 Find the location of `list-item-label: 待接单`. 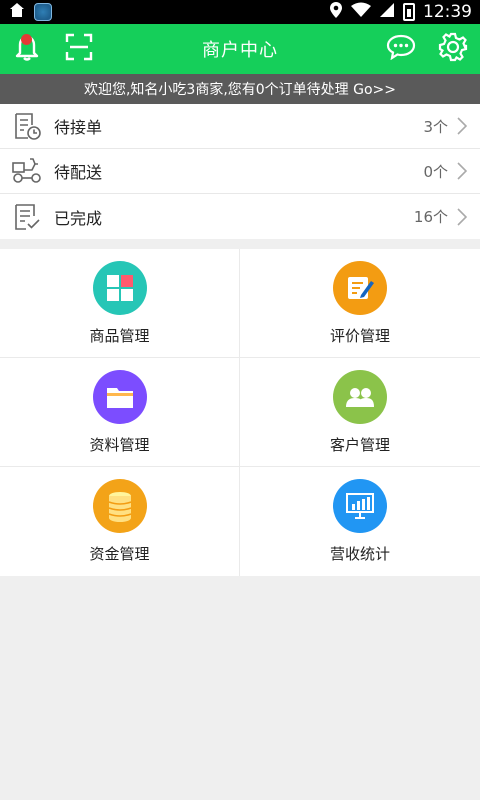

list-item-label: 待接单 is located at coordinates (78, 127).